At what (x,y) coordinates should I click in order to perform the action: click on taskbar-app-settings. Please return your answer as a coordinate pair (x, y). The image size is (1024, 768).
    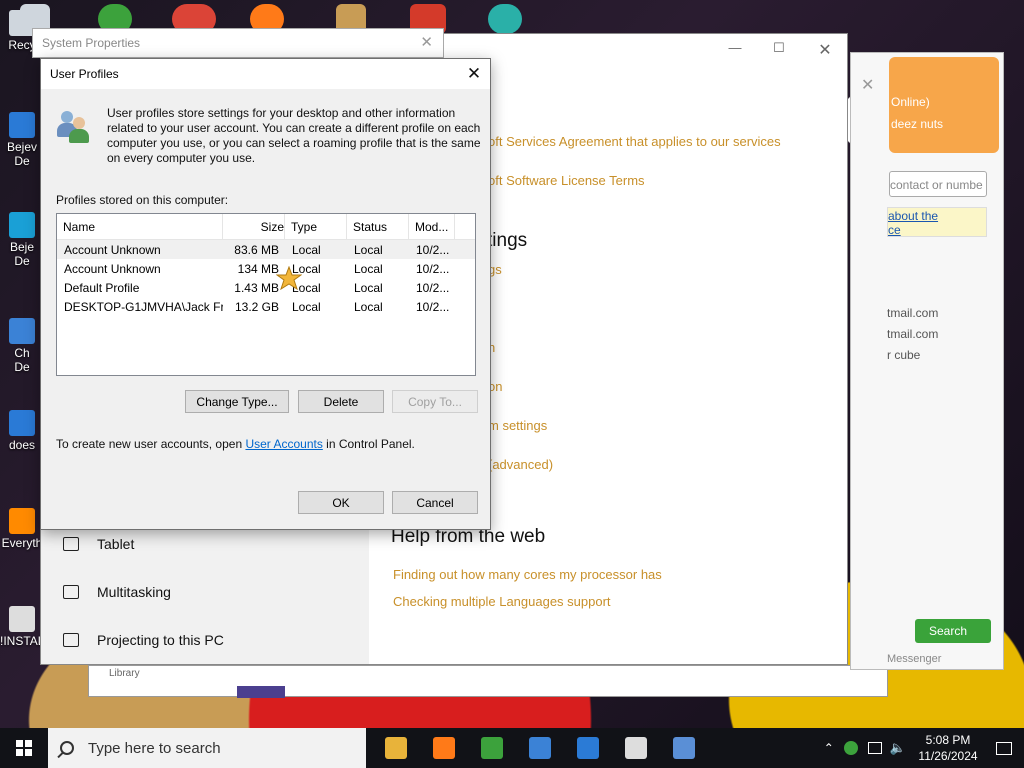
    Looking at the image, I should click on (636, 748).